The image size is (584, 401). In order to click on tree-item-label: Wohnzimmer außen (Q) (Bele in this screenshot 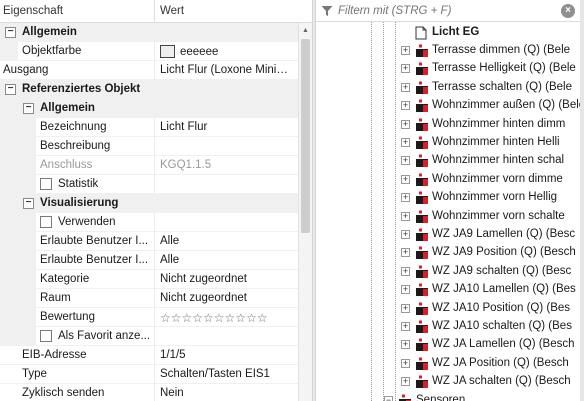, I will do `click(508, 105)`.